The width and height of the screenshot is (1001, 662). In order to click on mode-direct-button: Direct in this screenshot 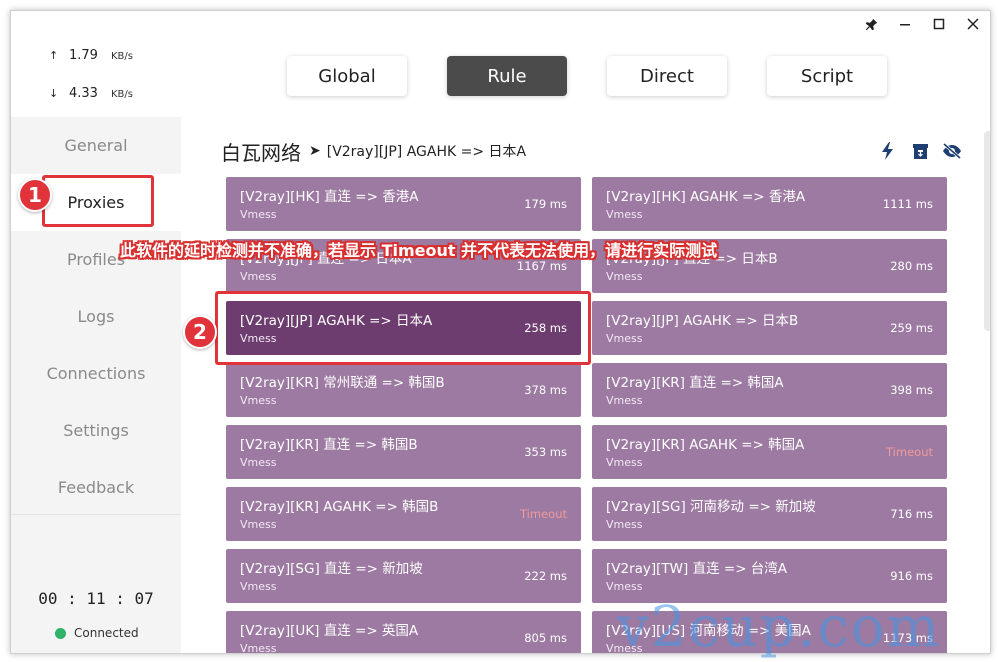, I will do `click(667, 76)`.